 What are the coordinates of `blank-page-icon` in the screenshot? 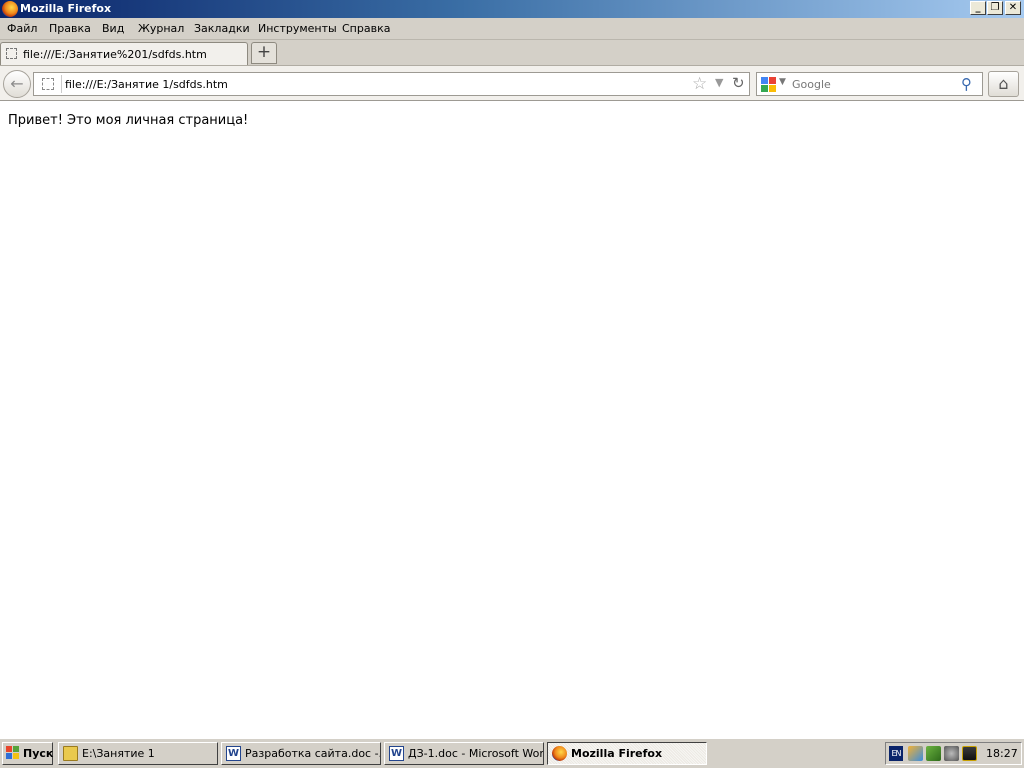 It's located at (11, 53).